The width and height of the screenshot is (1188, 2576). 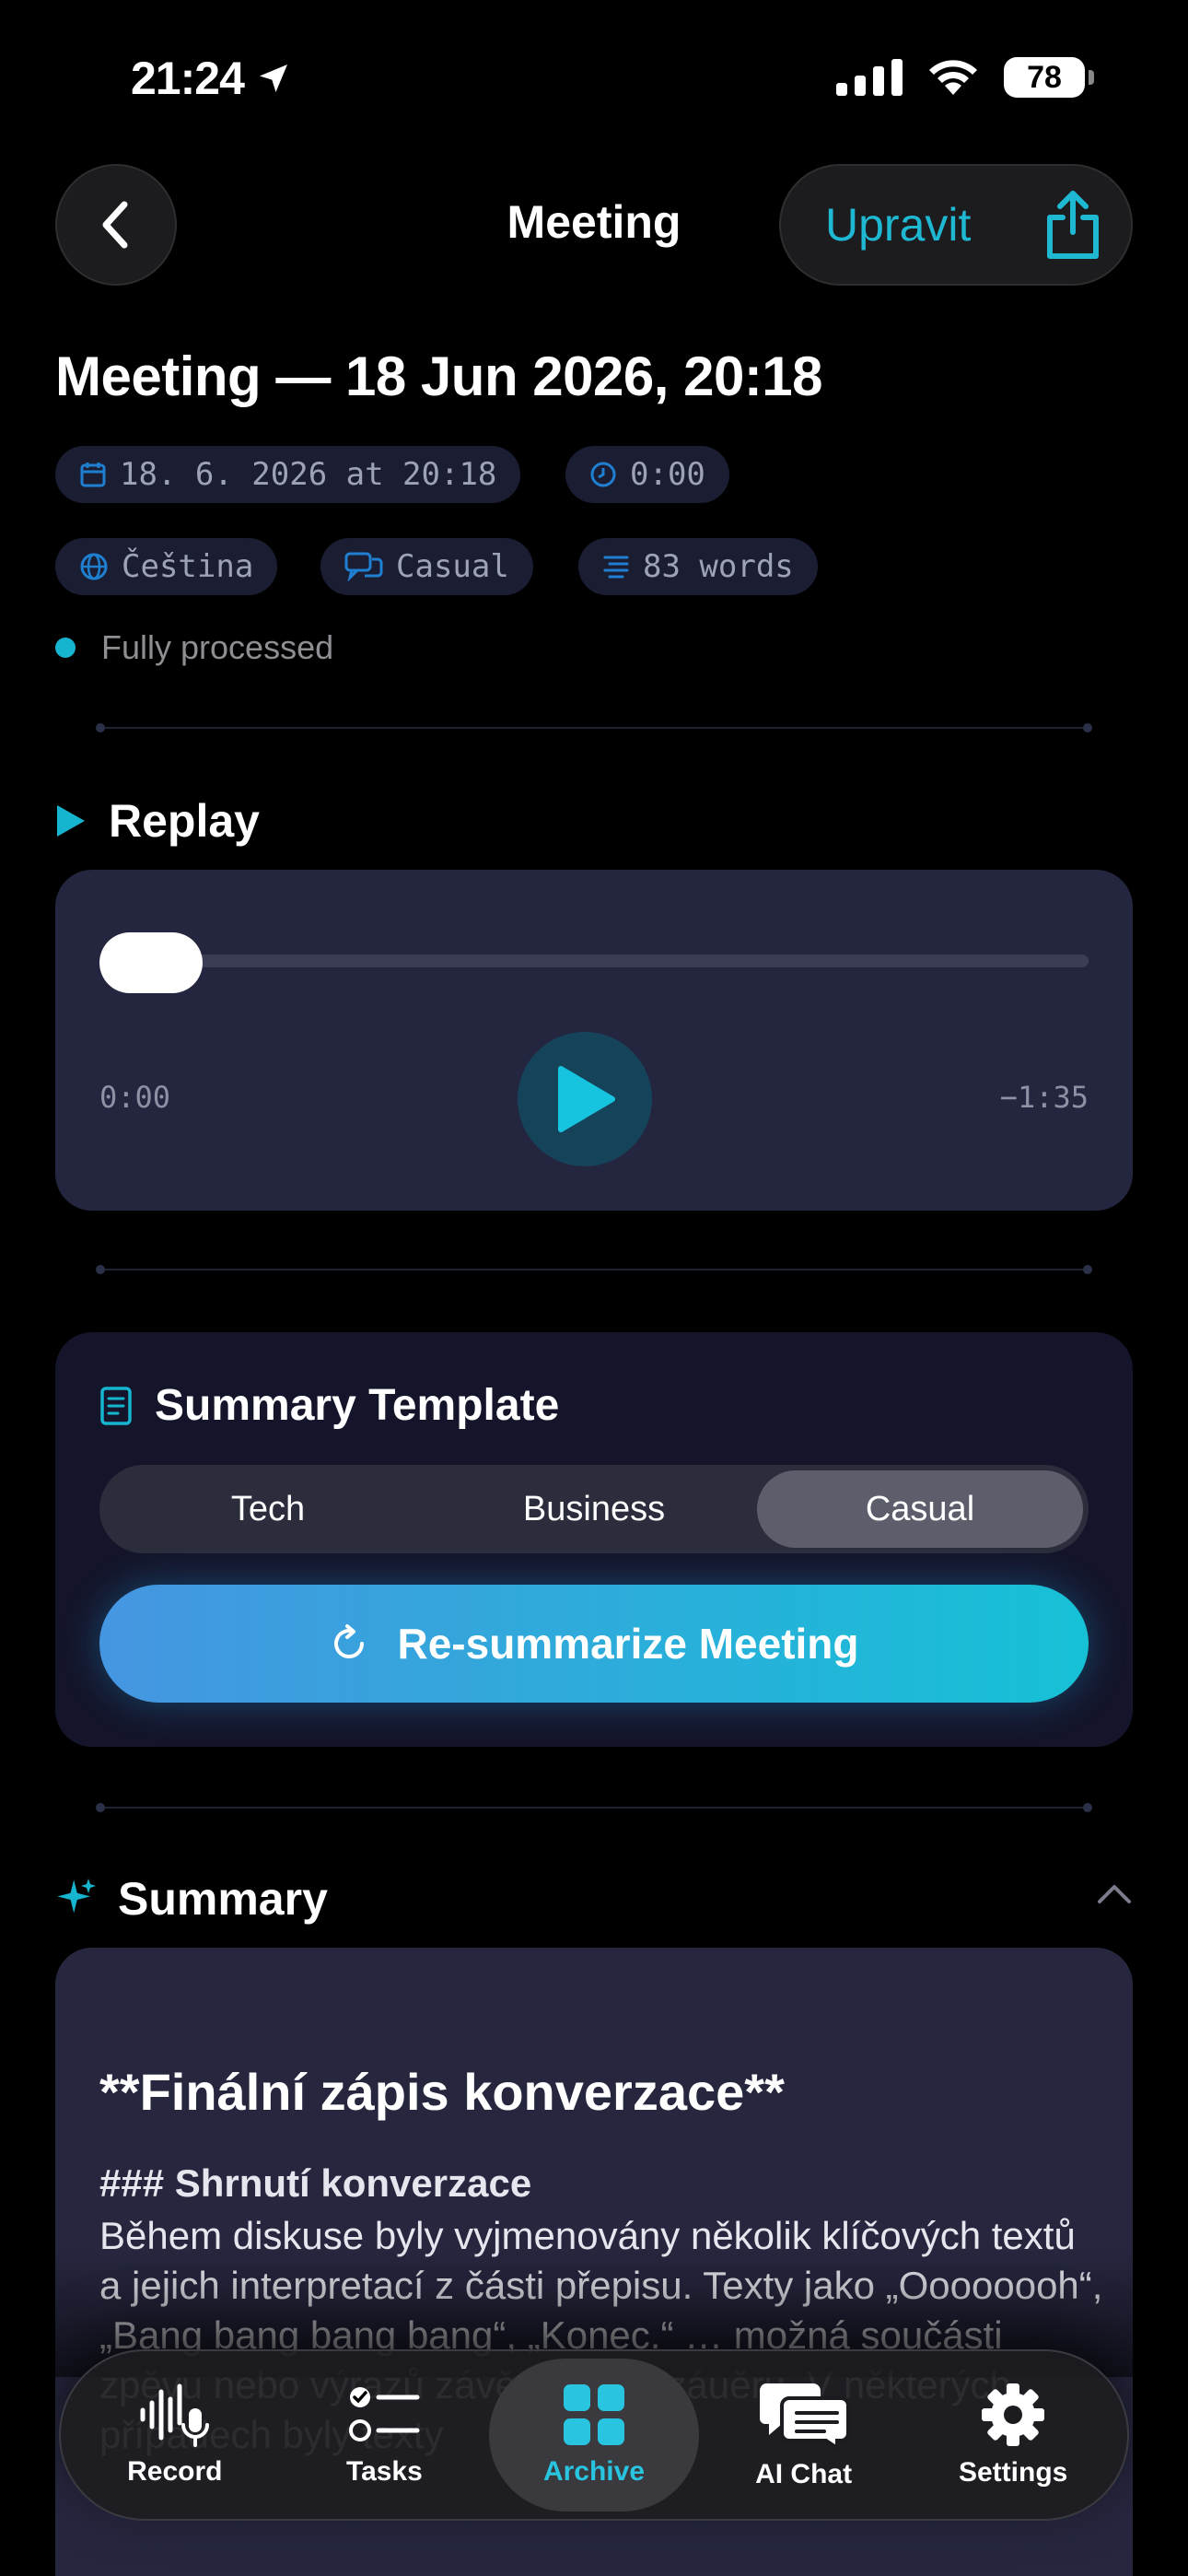 What do you see at coordinates (384, 2414) in the screenshot?
I see `checklist-icon` at bounding box center [384, 2414].